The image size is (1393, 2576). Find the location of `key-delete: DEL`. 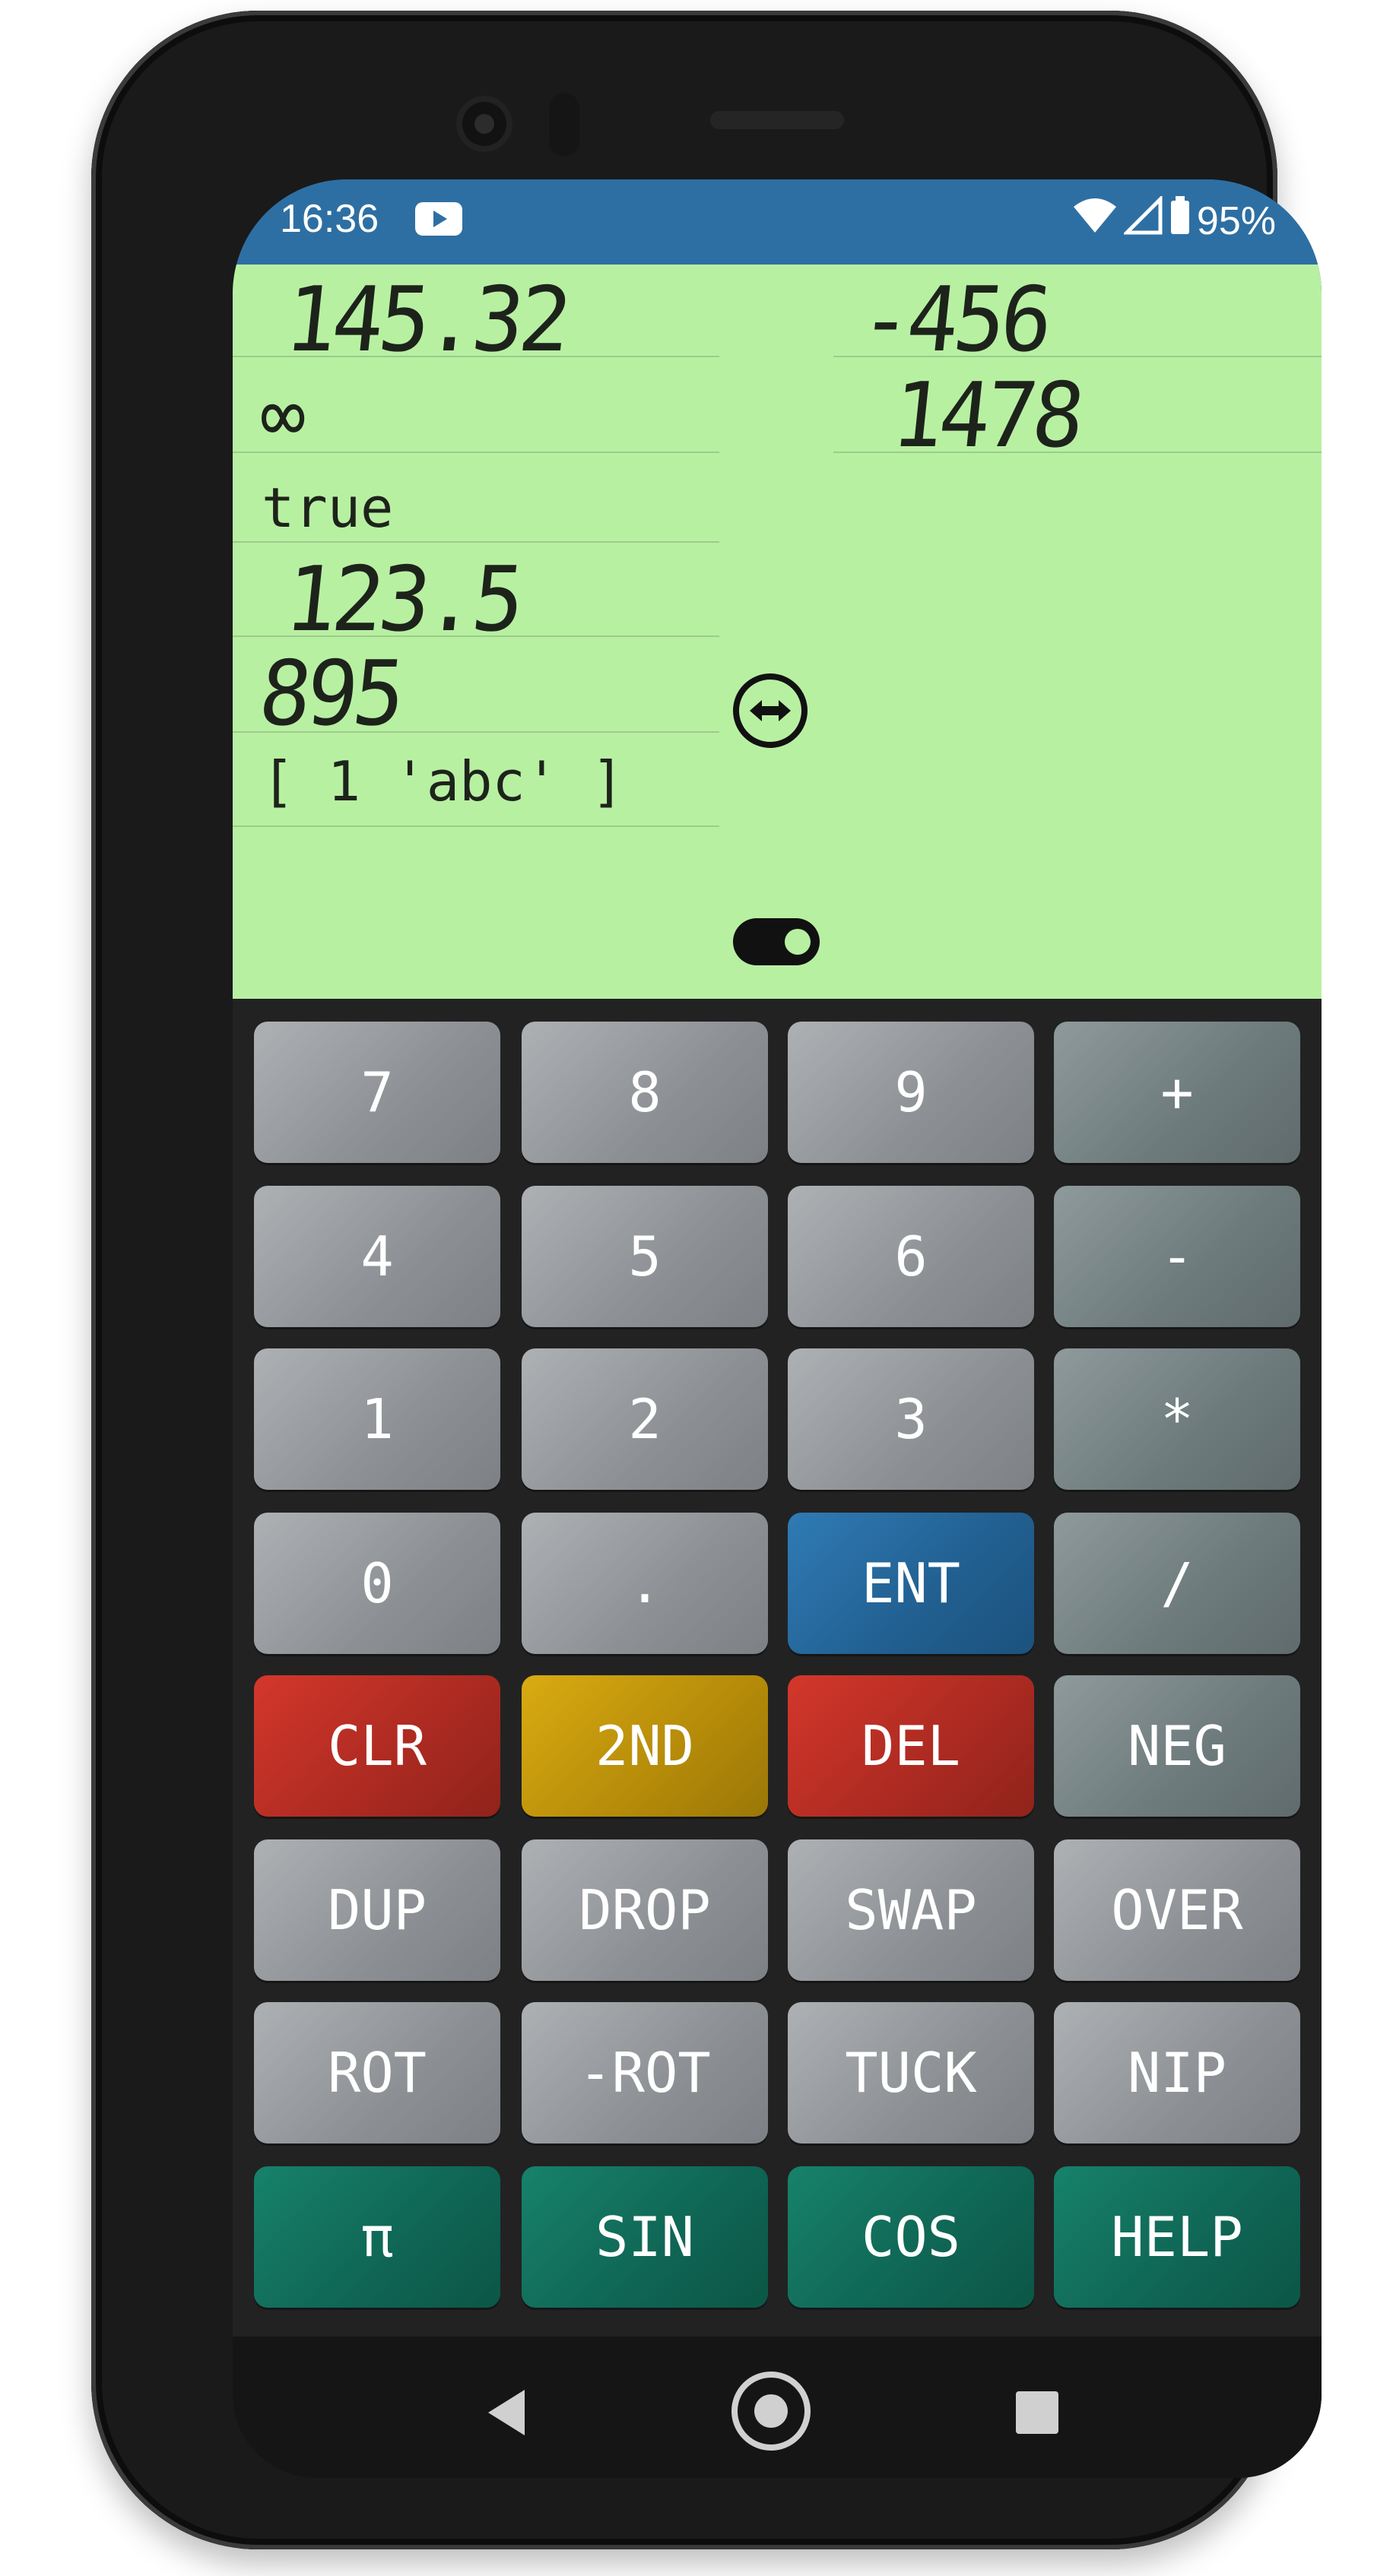

key-delete: DEL is located at coordinates (911, 1746).